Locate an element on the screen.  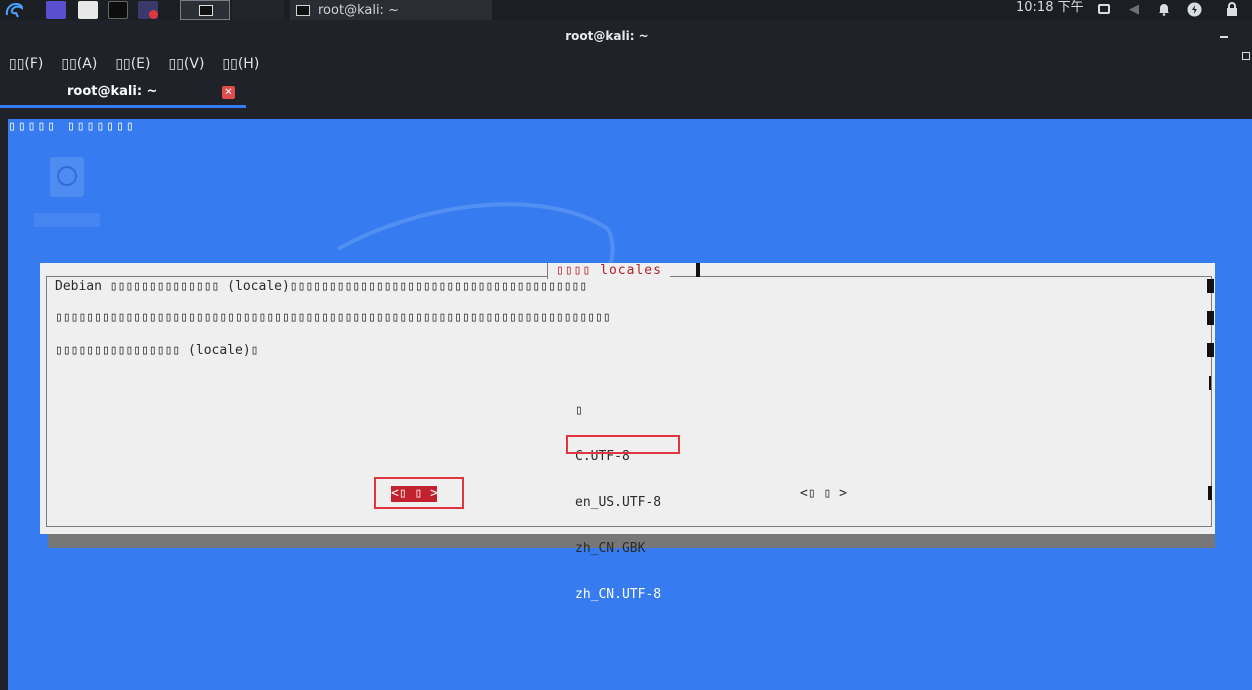
locale-option: zh_CN.GBK is located at coordinates (624, 549).